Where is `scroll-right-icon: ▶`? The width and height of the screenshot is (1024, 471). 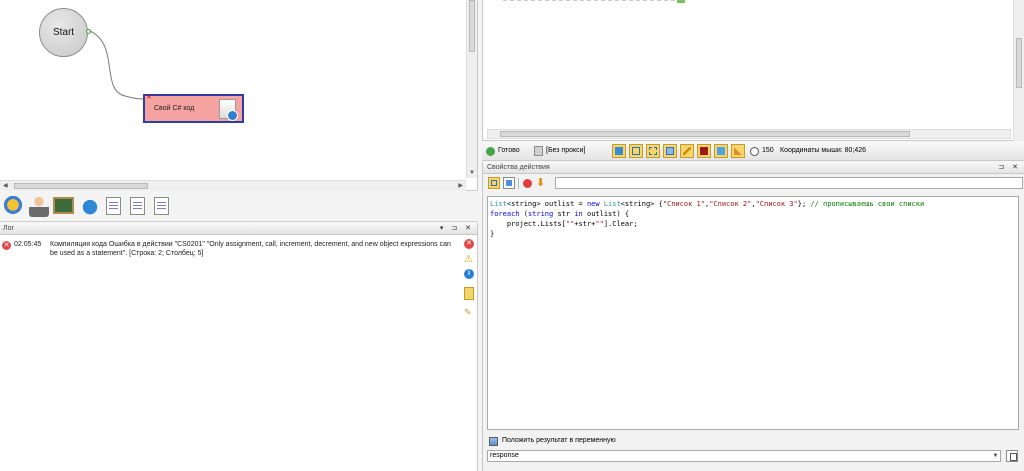
scroll-right-icon: ▶ is located at coordinates (460, 185).